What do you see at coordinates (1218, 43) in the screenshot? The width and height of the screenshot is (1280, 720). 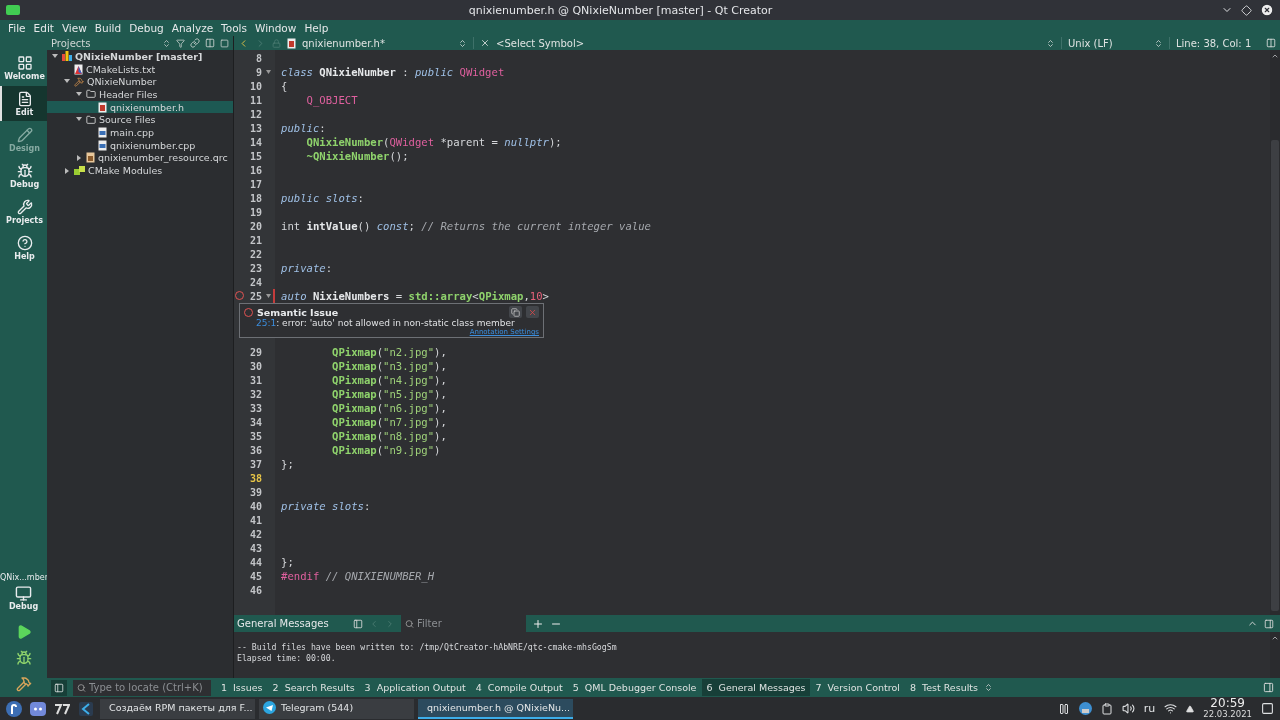 I see `cursor-position: Line: 38, Col: 1` at bounding box center [1218, 43].